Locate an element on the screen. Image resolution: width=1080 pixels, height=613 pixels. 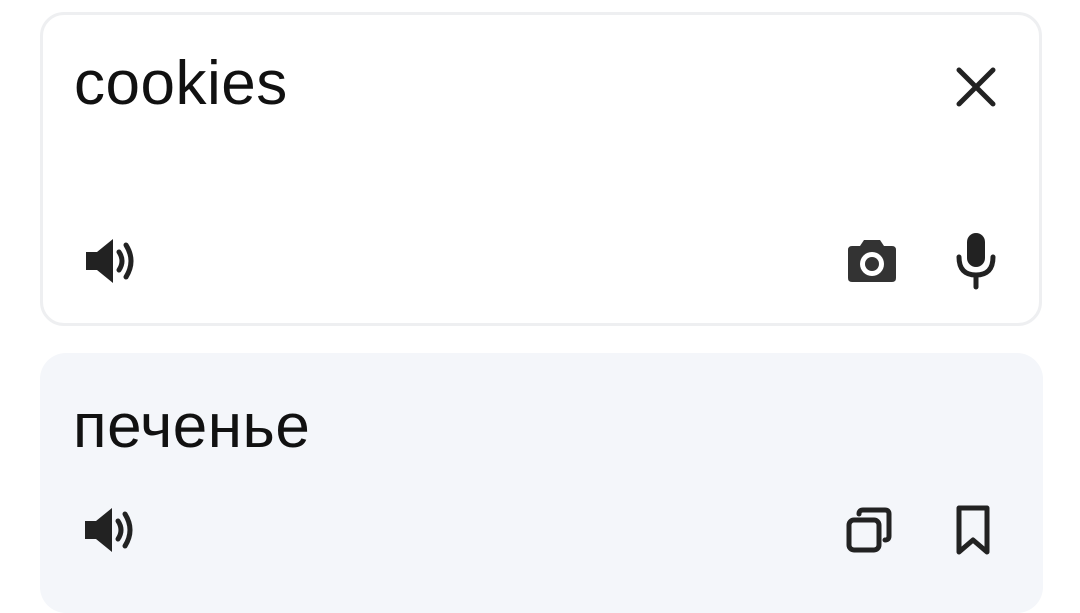
source-listen-button is located at coordinates (112, 261).